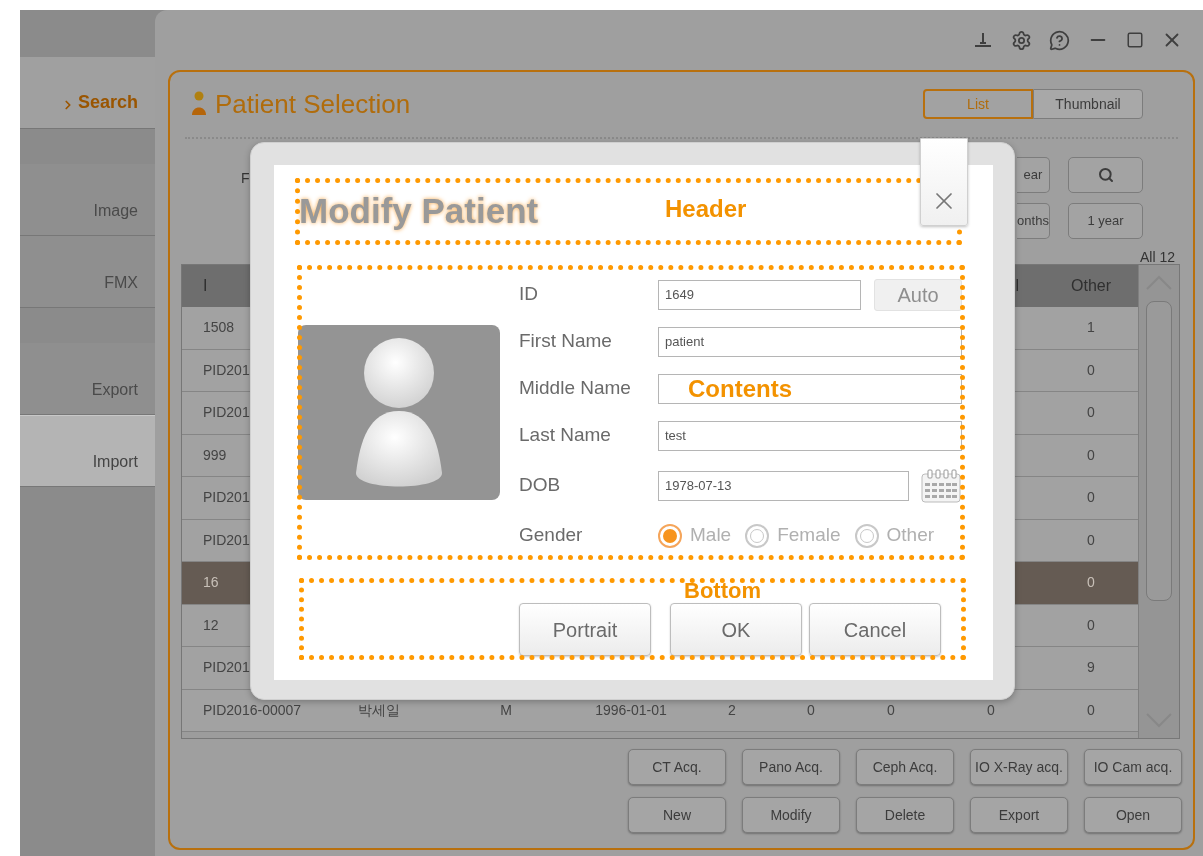 This screenshot has width=1203, height=856. Describe the element at coordinates (910, 535) in the screenshot. I see `radio-label: Other` at that location.